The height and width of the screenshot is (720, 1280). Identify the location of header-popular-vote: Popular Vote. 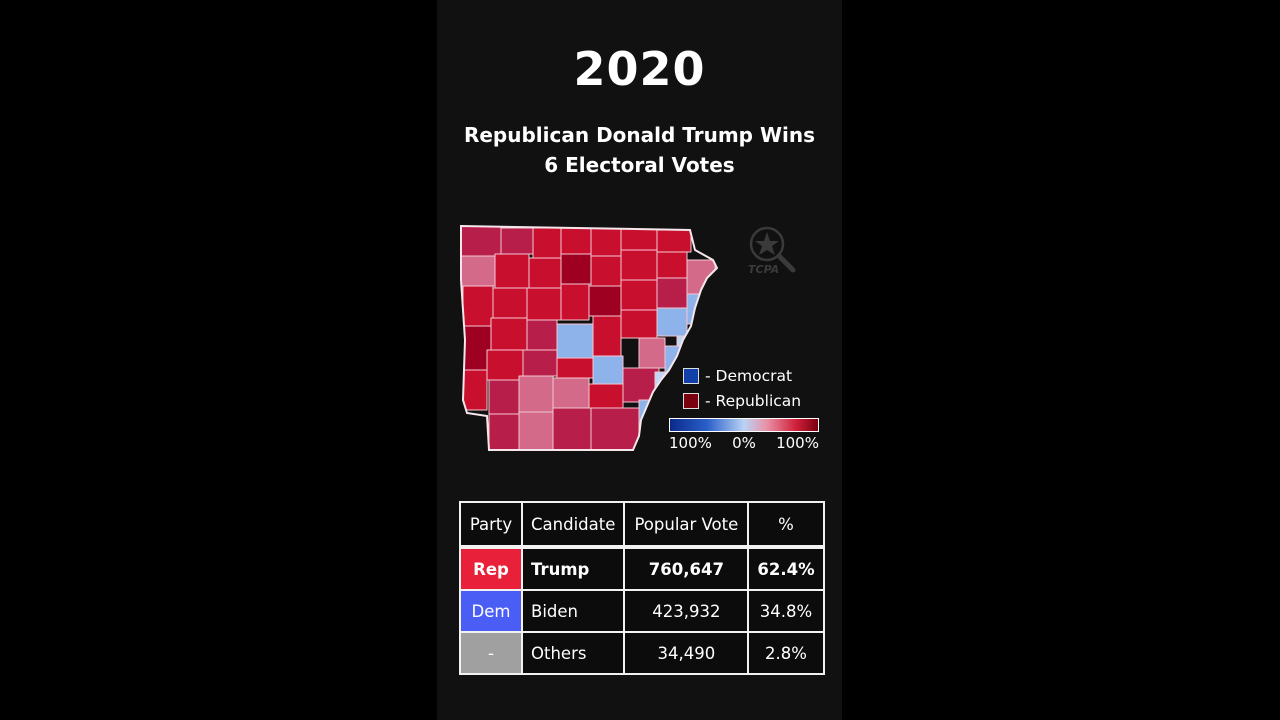
(686, 525).